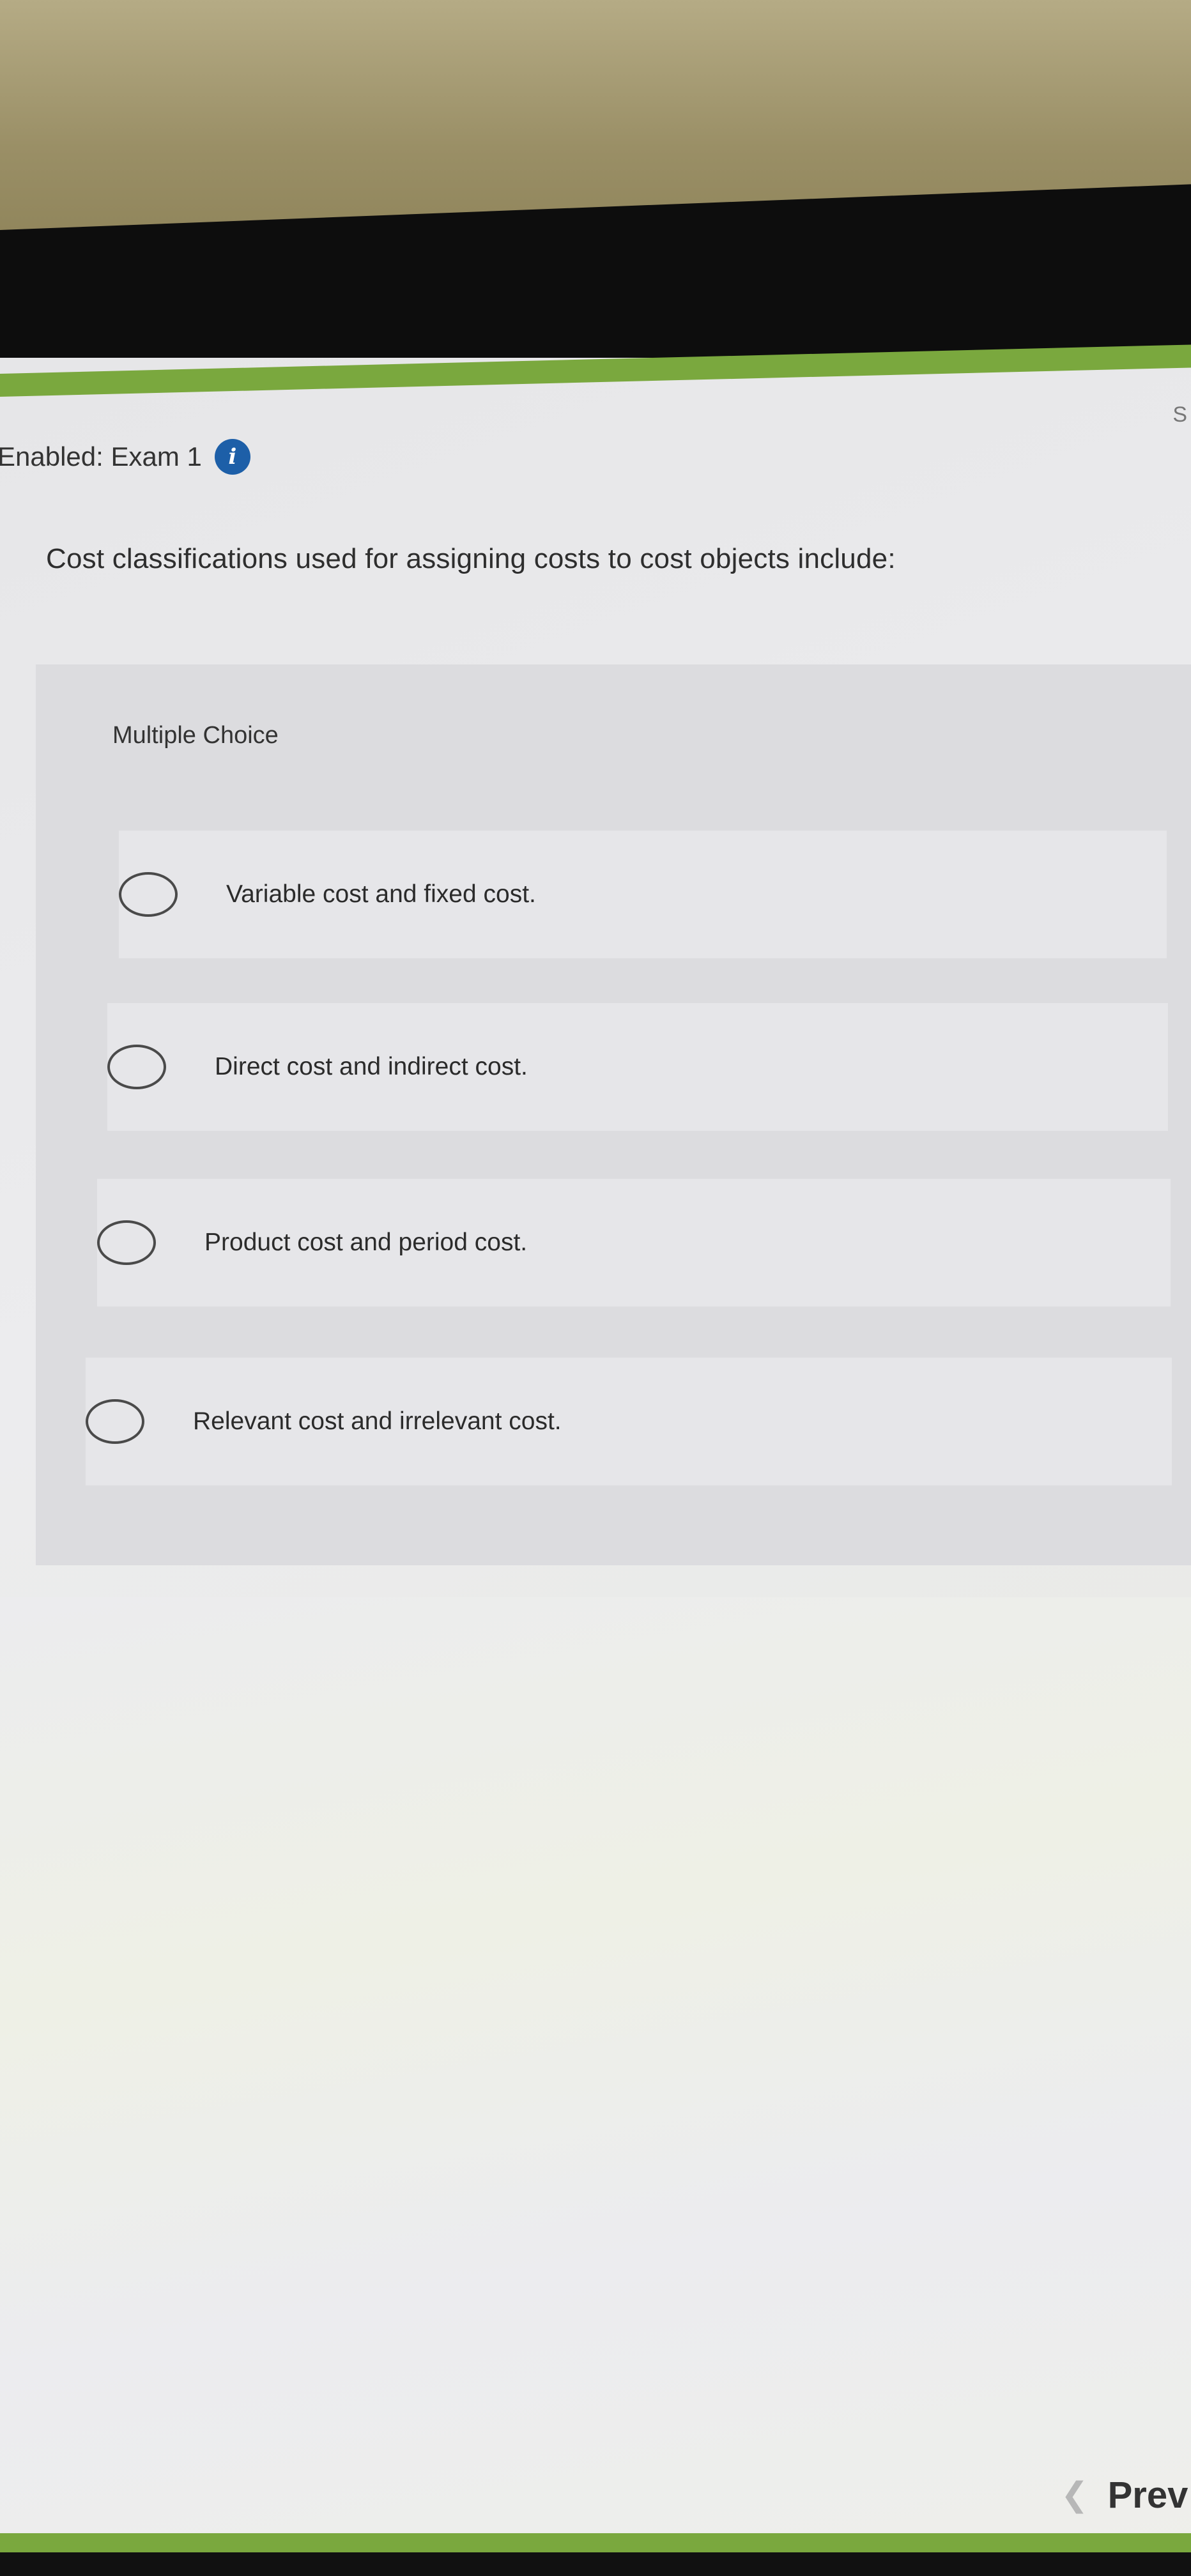 This screenshot has height=2576, width=1191. I want to click on exam-title: Enabled: Exam 1, so click(101, 456).